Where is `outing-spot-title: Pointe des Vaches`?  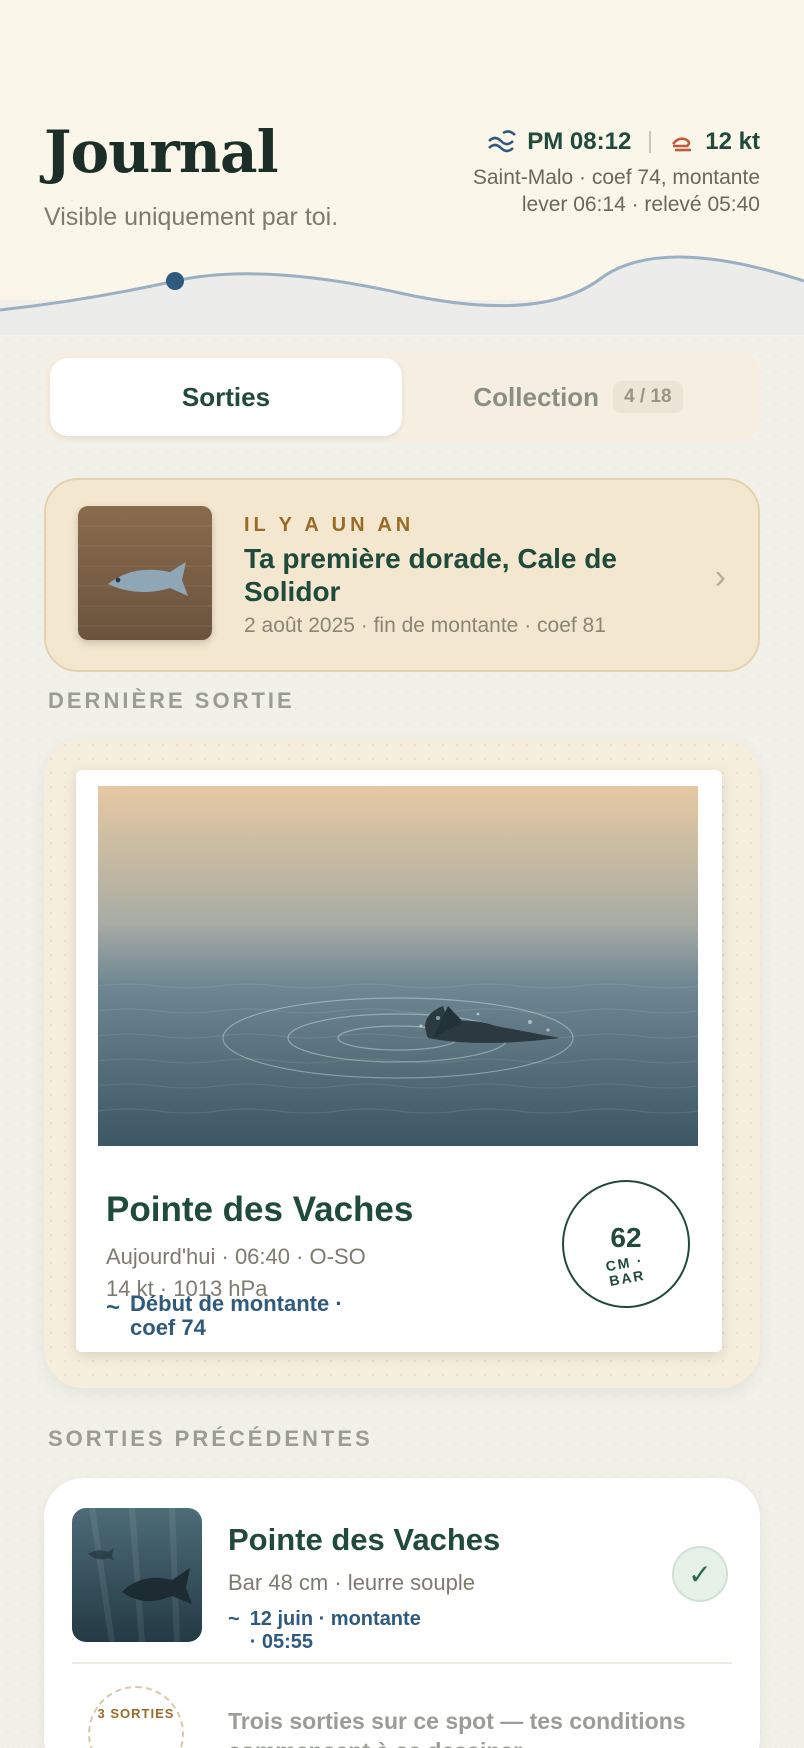 outing-spot-title: Pointe des Vaches is located at coordinates (260, 1209).